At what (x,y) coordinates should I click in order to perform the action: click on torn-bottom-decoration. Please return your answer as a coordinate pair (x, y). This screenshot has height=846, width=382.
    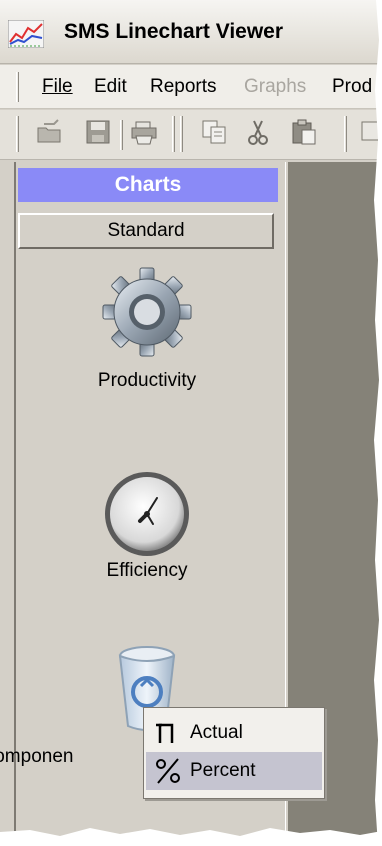
    Looking at the image, I should click on (191, 837).